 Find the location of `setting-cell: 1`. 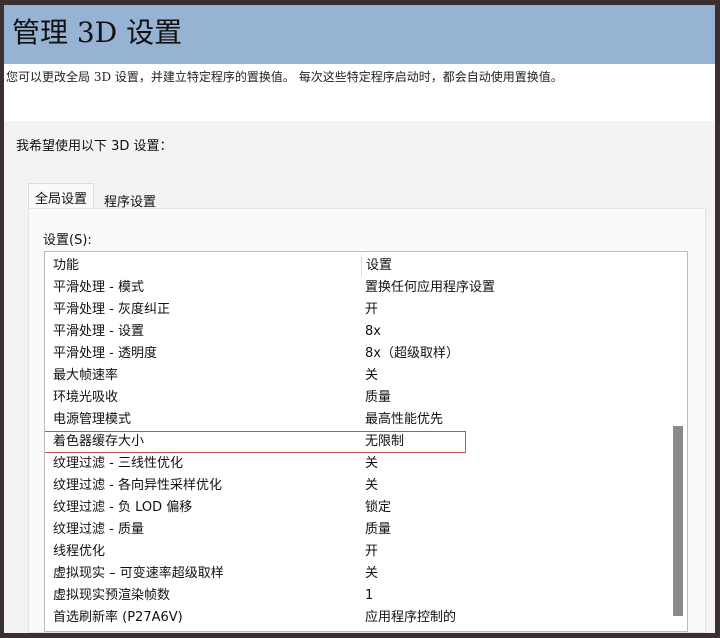

setting-cell: 1 is located at coordinates (369, 596).